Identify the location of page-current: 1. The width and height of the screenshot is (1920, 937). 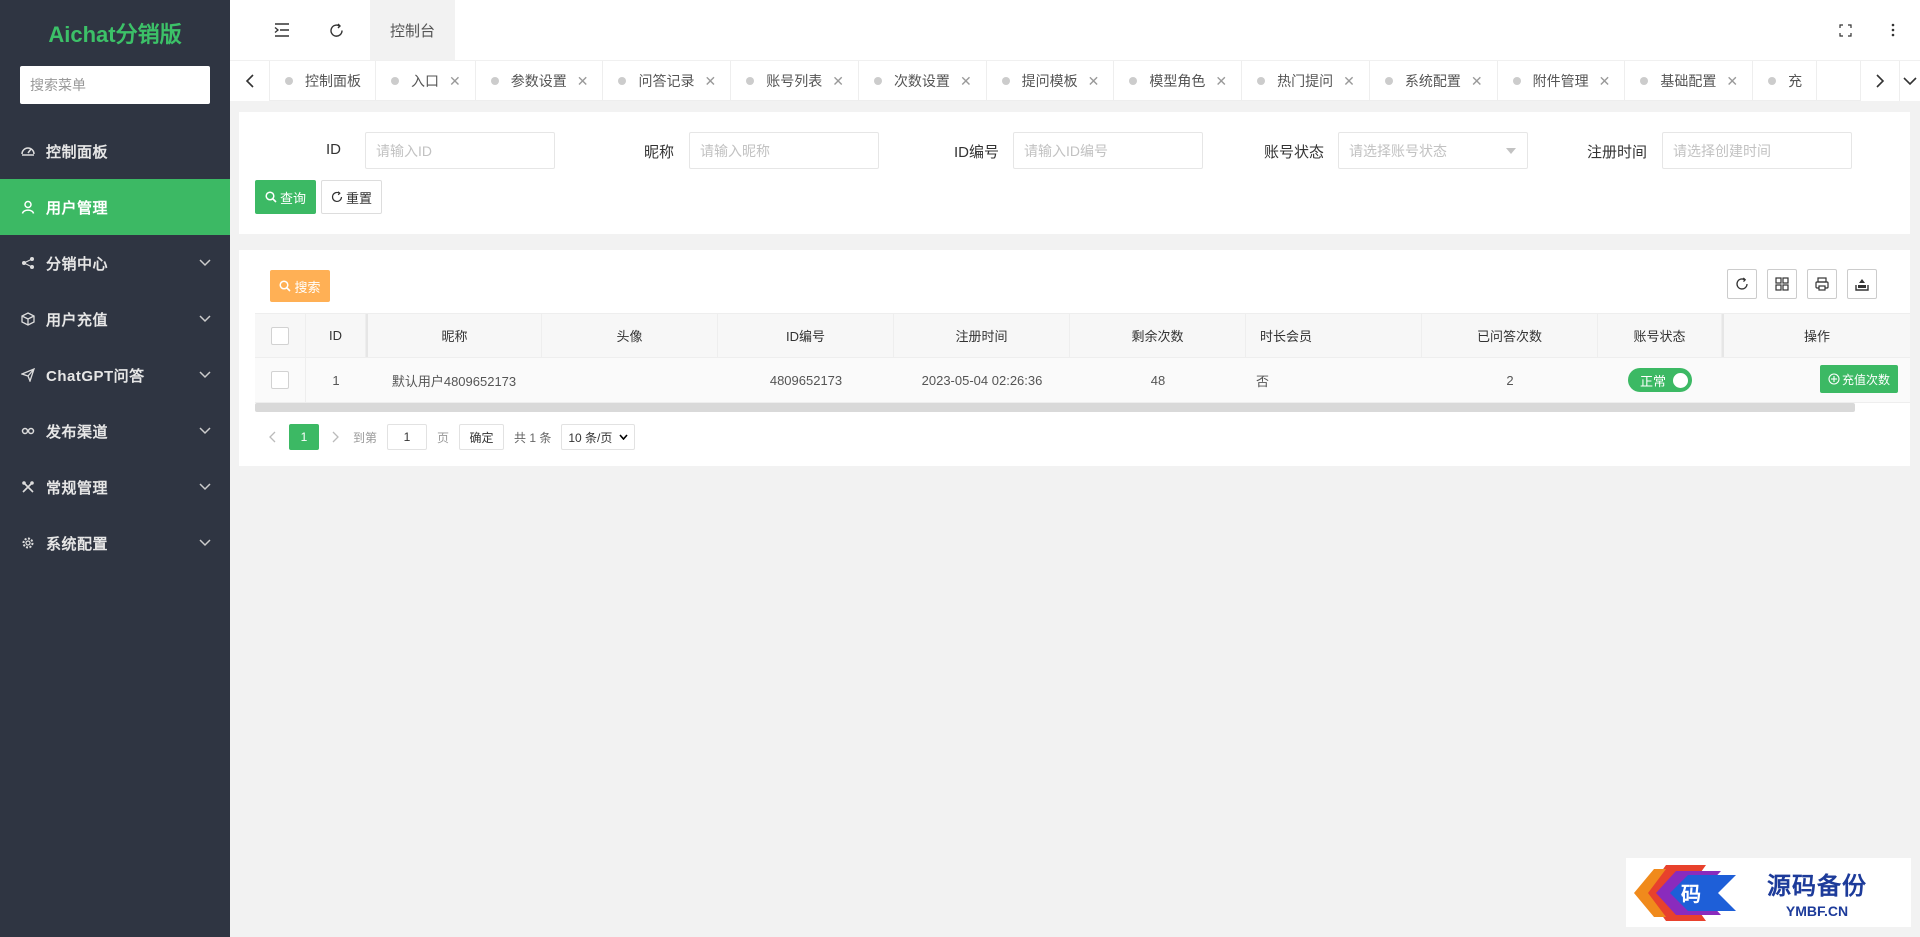
(304, 437).